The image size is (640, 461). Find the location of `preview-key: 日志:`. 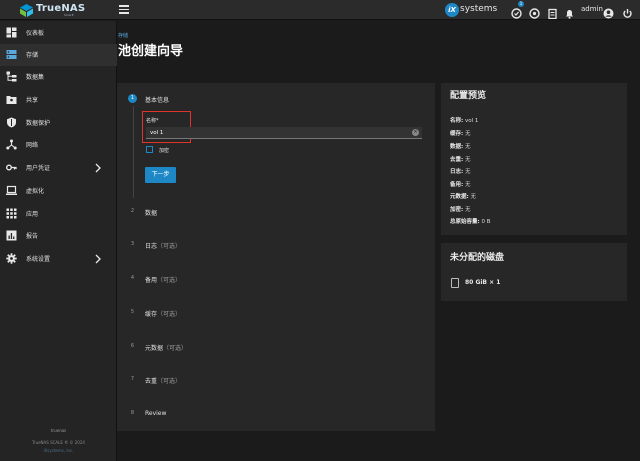

preview-key: 日志: is located at coordinates (457, 172).